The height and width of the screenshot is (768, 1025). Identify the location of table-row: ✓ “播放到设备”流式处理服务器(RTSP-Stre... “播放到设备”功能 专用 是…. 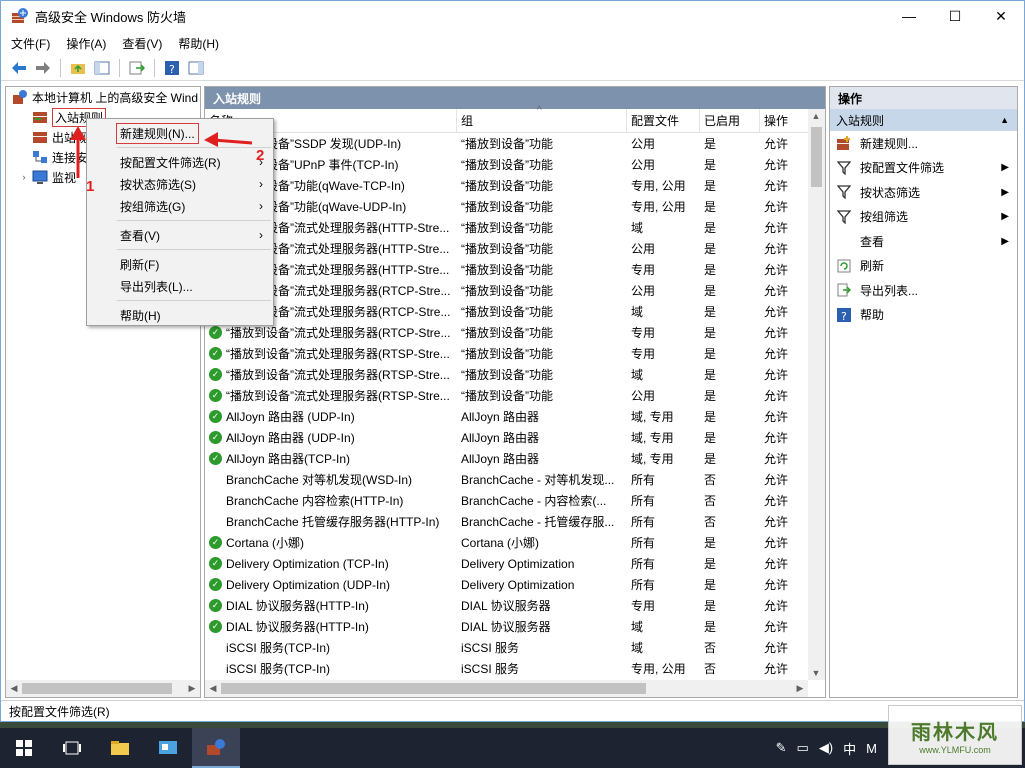
(506, 353).